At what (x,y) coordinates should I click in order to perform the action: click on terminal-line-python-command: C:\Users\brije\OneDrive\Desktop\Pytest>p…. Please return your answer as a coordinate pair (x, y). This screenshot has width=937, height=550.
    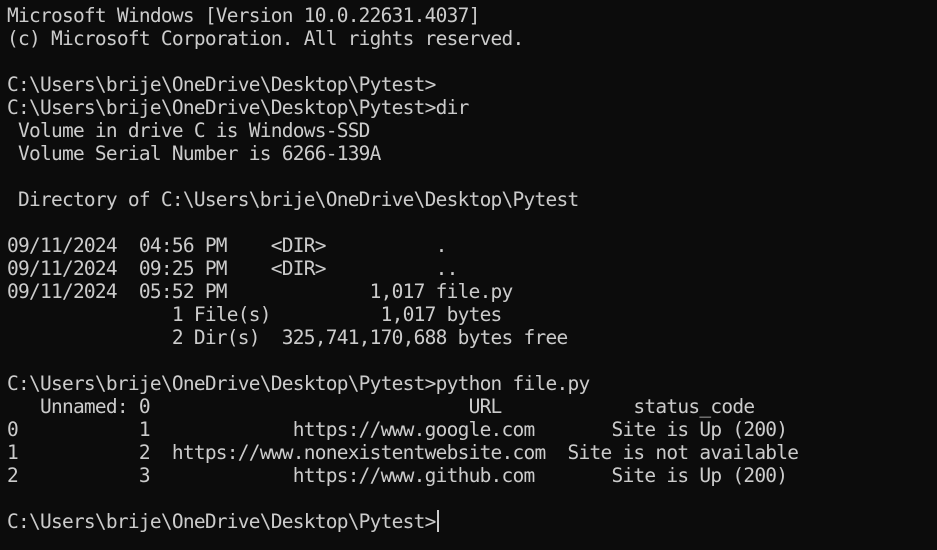
    Looking at the image, I should click on (298, 383).